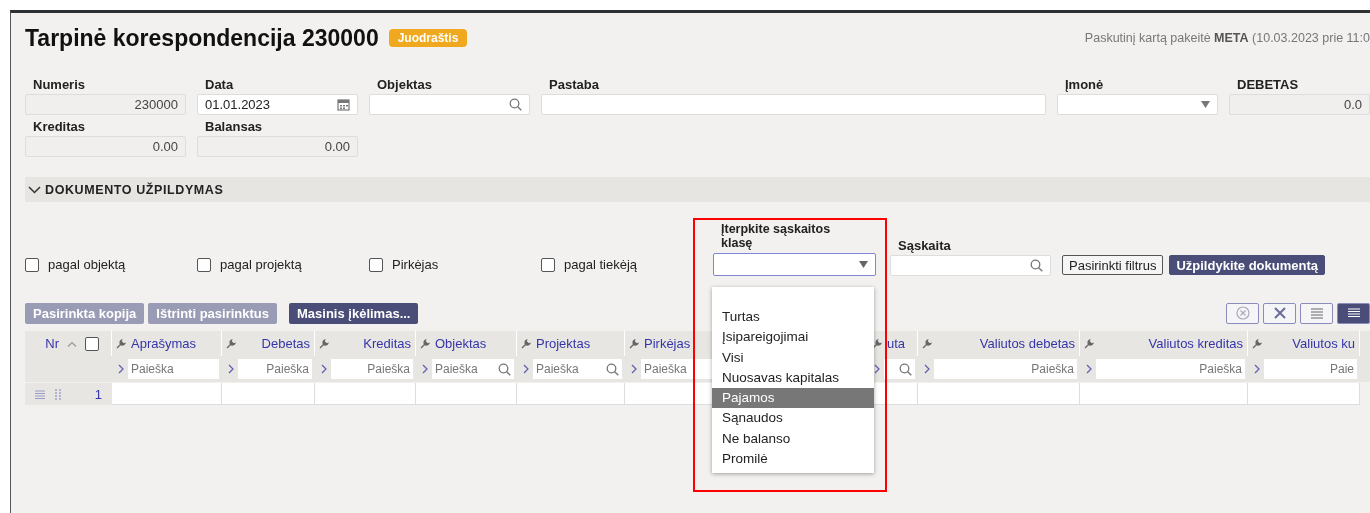  Describe the element at coordinates (793, 459) in the screenshot. I see `dropdown-option: Promilė` at that location.